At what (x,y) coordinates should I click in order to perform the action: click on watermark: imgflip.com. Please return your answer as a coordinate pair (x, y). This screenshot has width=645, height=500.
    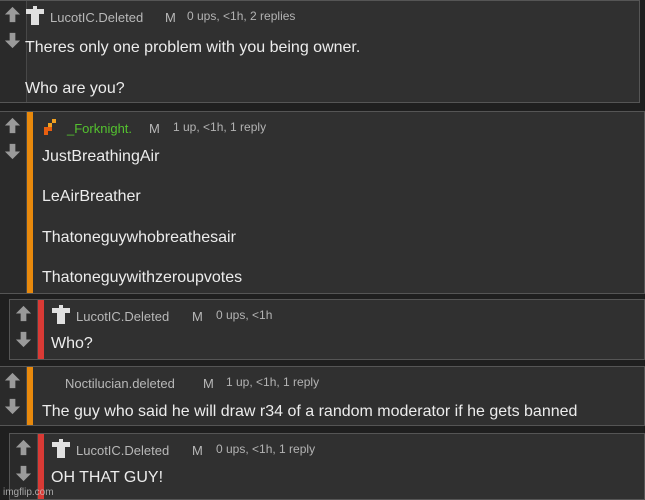
    Looking at the image, I should click on (28, 492).